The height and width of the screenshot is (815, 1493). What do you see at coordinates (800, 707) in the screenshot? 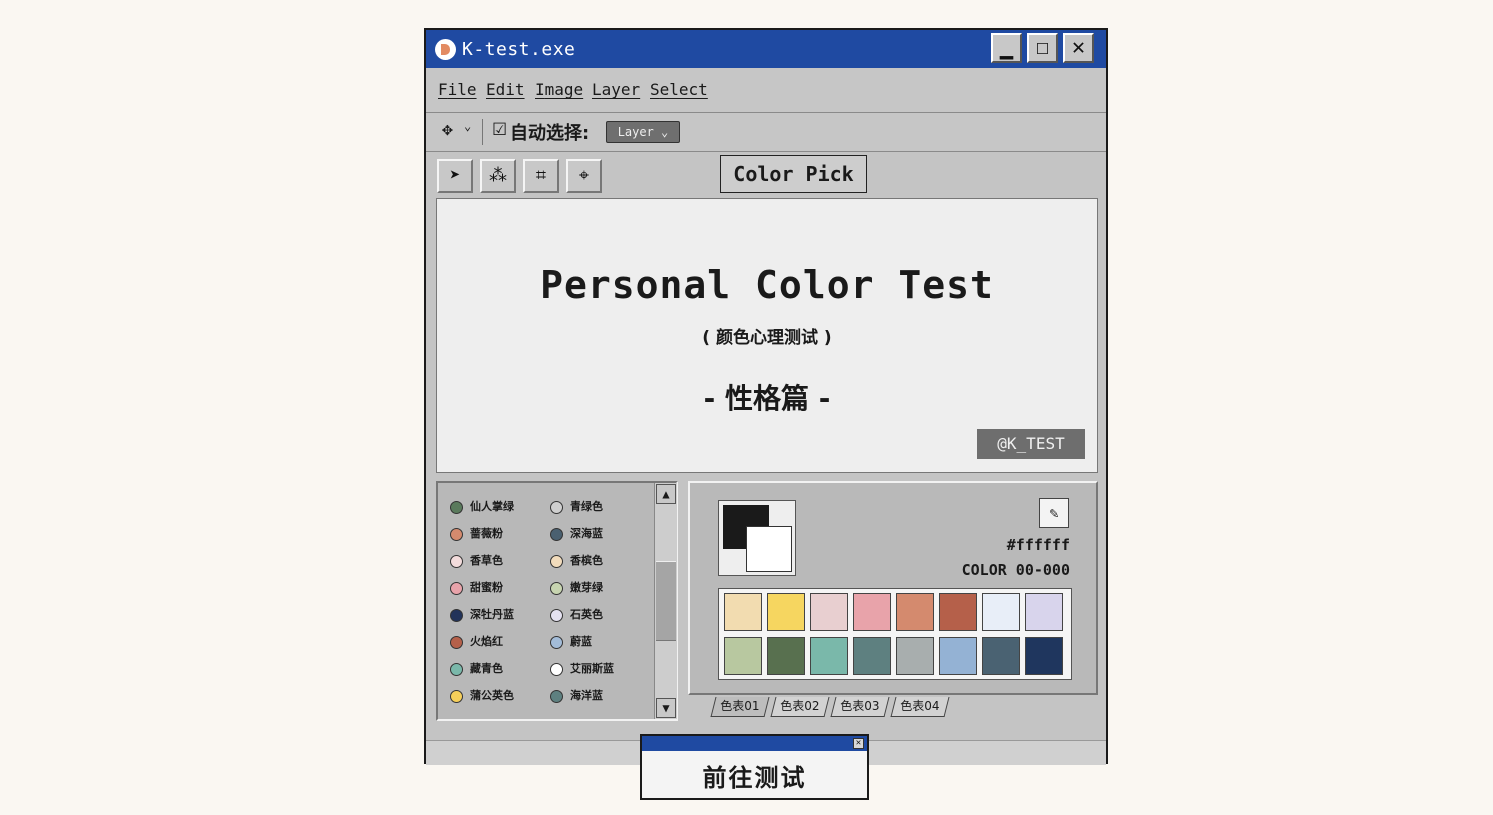
I see `tab-color-table-02: 色表02` at bounding box center [800, 707].